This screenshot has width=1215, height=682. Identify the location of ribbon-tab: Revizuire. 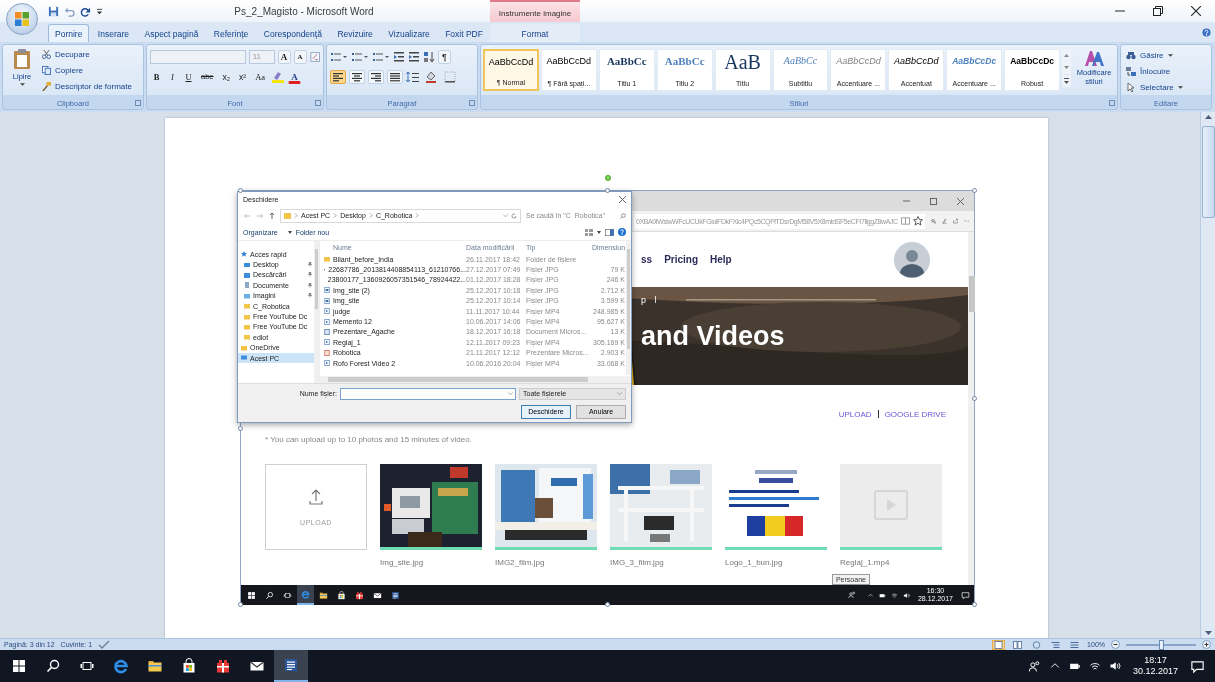
(355, 33).